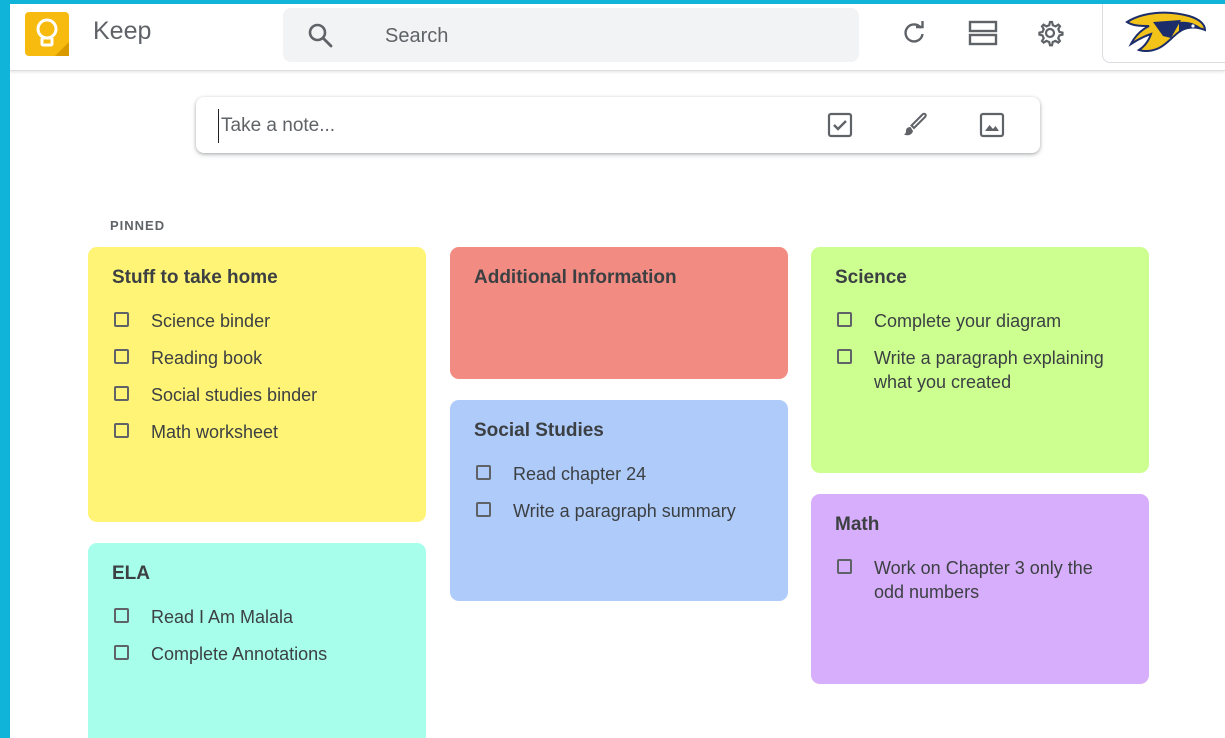 This screenshot has width=1225, height=738. Describe the element at coordinates (234, 395) in the screenshot. I see `checklist-item-label: Social studies binder` at that location.